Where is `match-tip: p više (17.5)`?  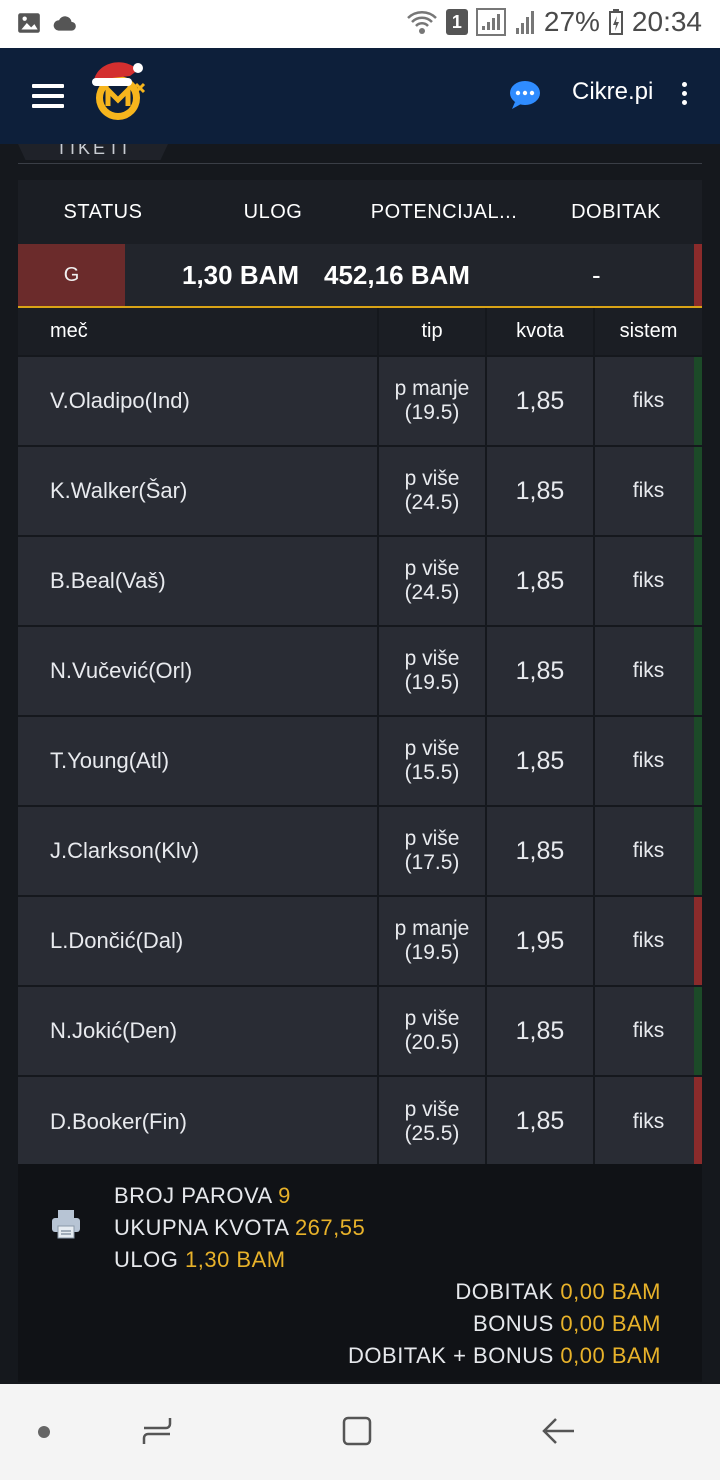
match-tip: p više (17.5) is located at coordinates (432, 850).